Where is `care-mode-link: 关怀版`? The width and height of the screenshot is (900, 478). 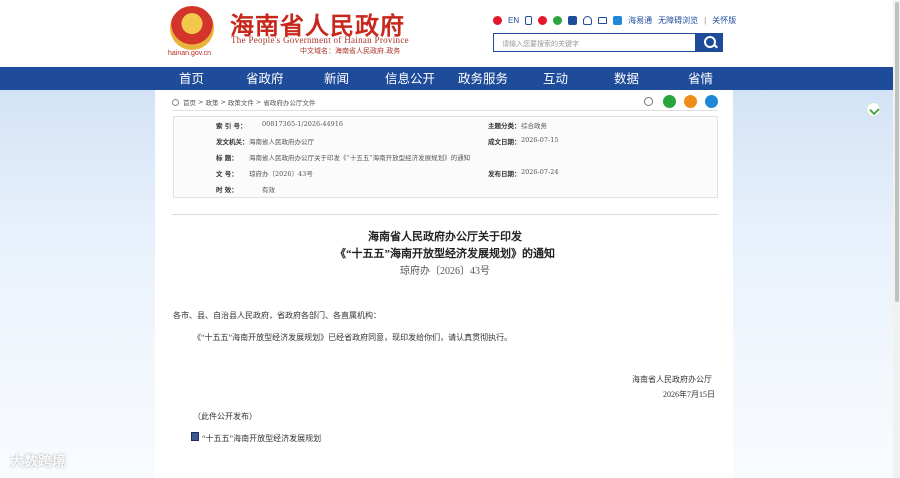 care-mode-link: 关怀版 is located at coordinates (724, 20).